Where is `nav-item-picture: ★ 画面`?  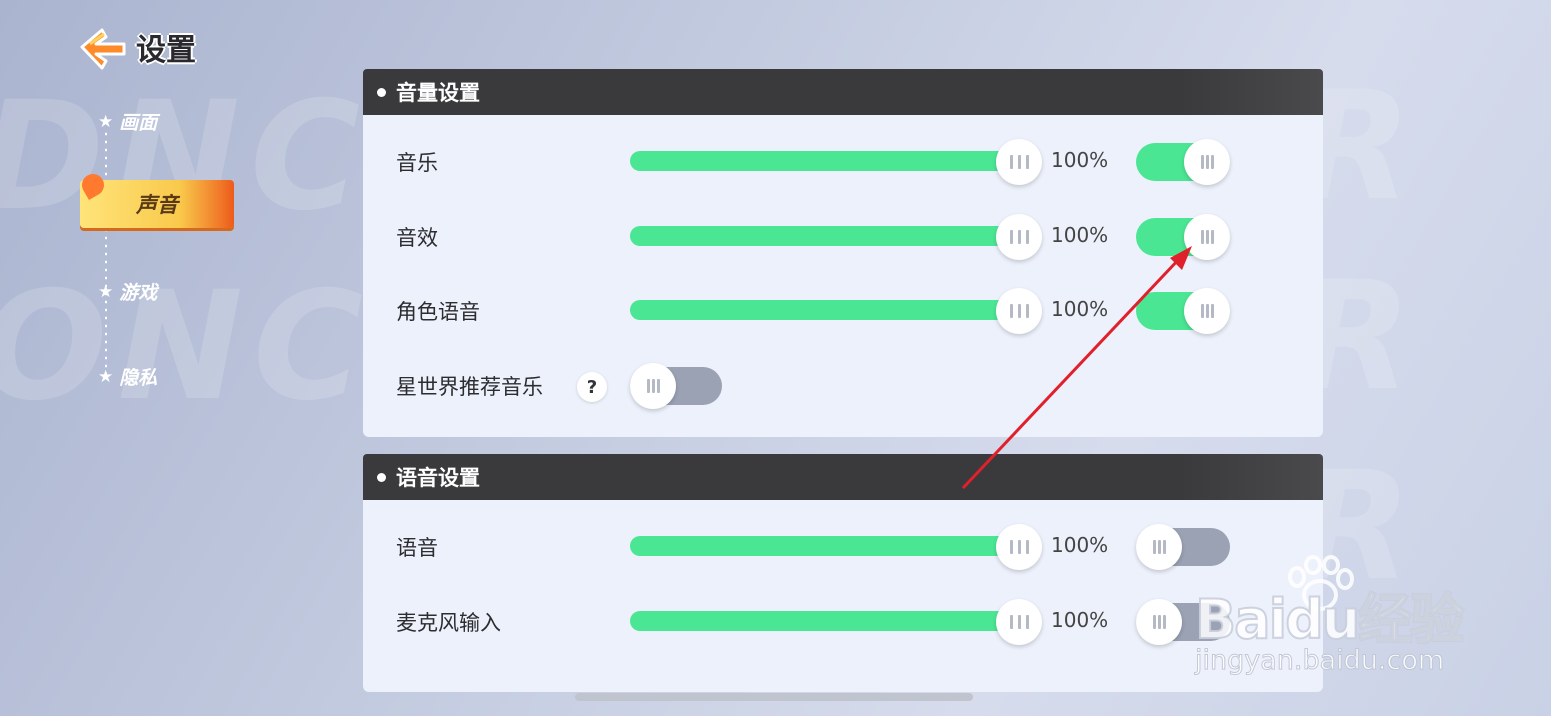
nav-item-picture: ★ 画面 is located at coordinates (127, 121).